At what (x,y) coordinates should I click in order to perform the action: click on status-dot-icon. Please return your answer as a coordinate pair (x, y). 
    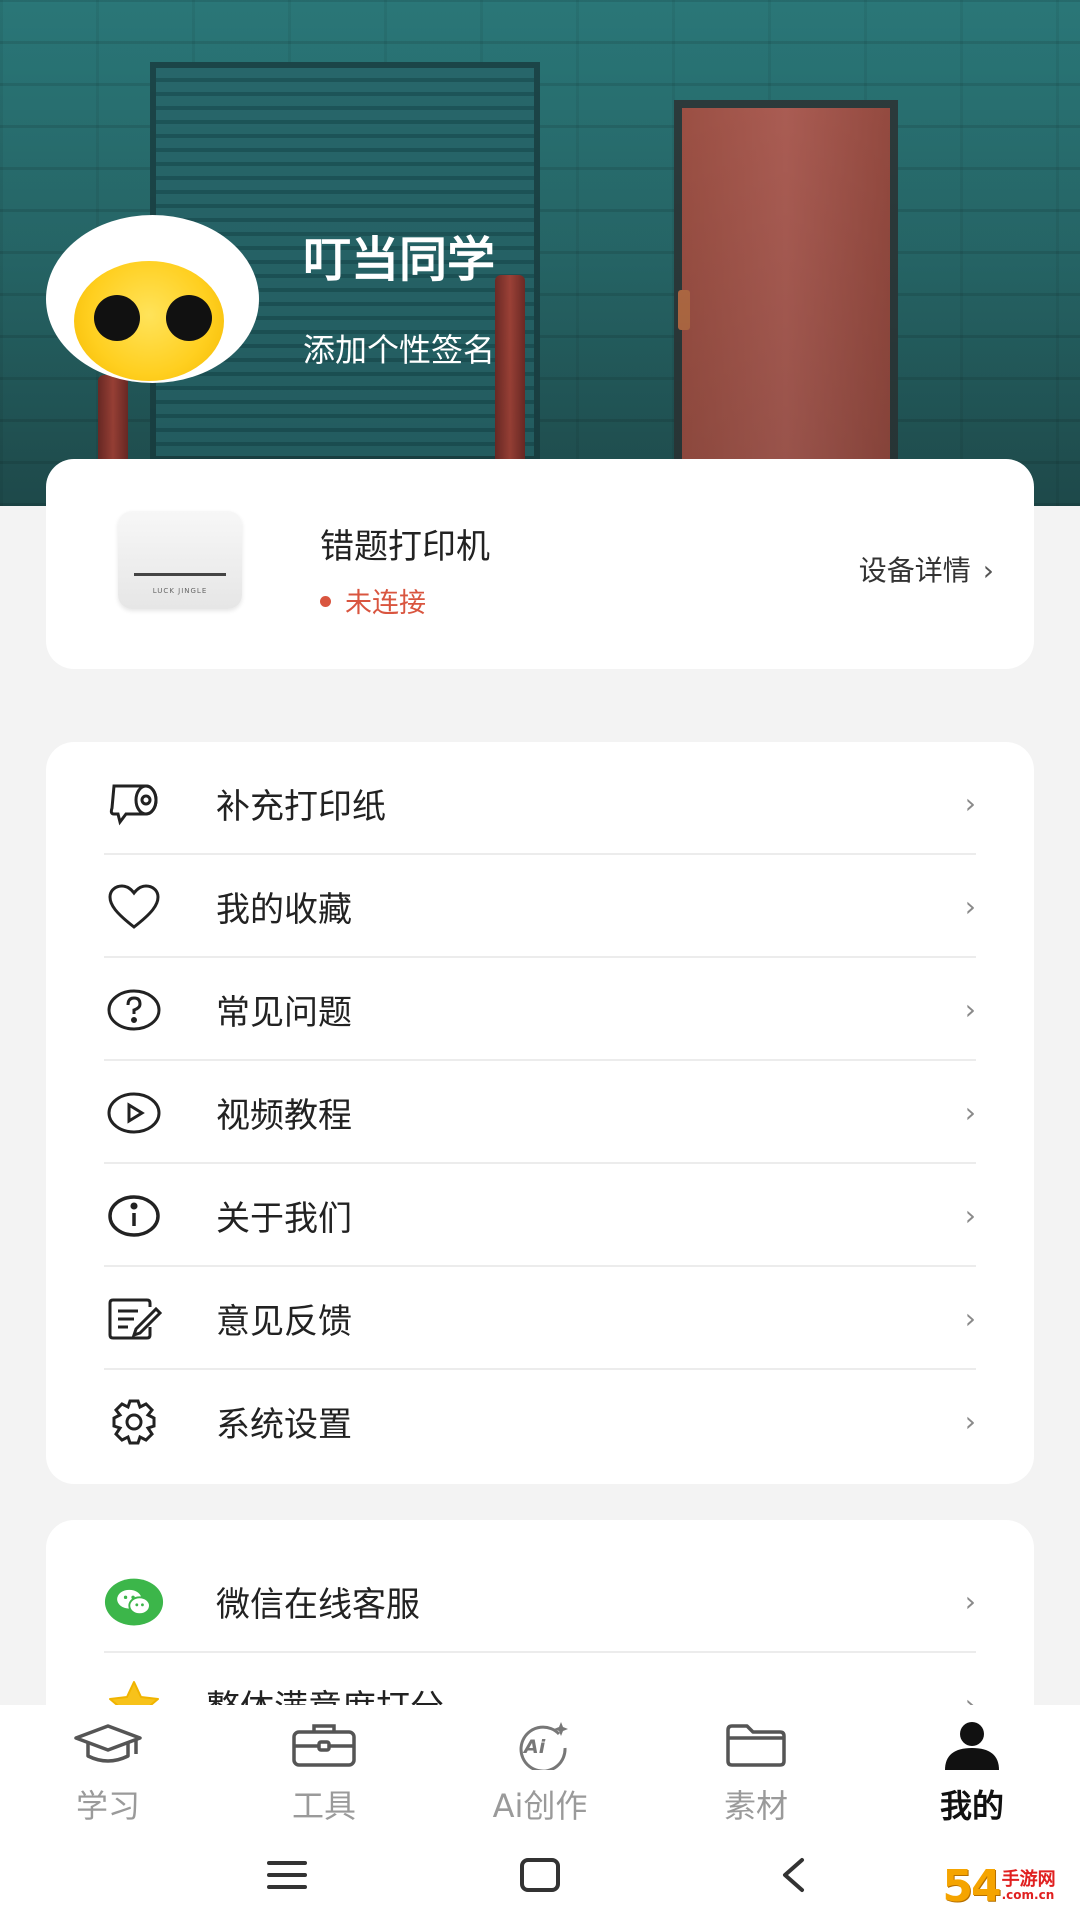
    Looking at the image, I should click on (325, 601).